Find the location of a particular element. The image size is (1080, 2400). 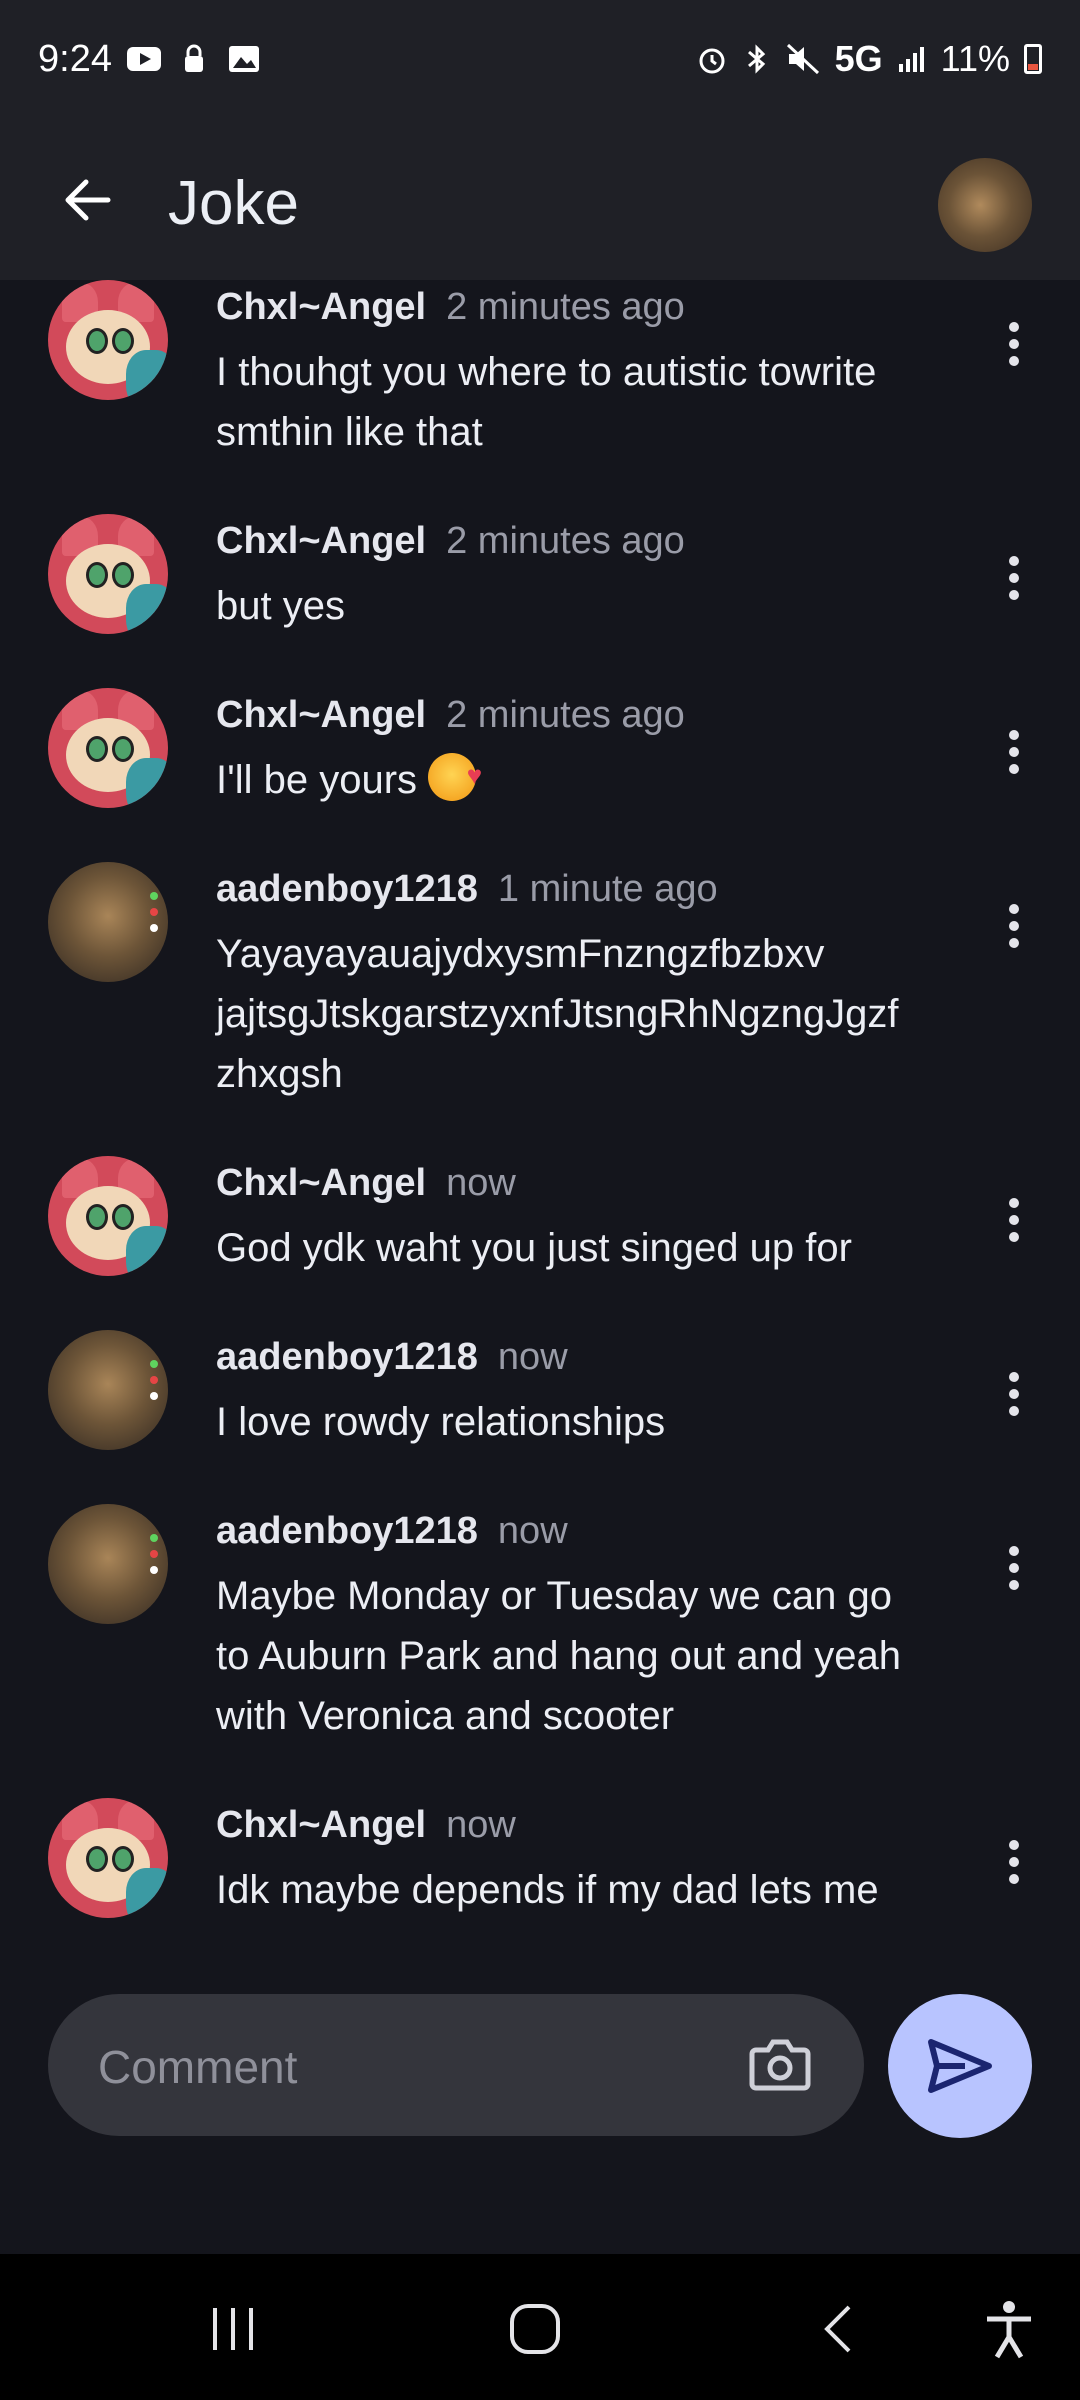

message-text: God ydk waht you just singed up for is located at coordinates (534, 1248).